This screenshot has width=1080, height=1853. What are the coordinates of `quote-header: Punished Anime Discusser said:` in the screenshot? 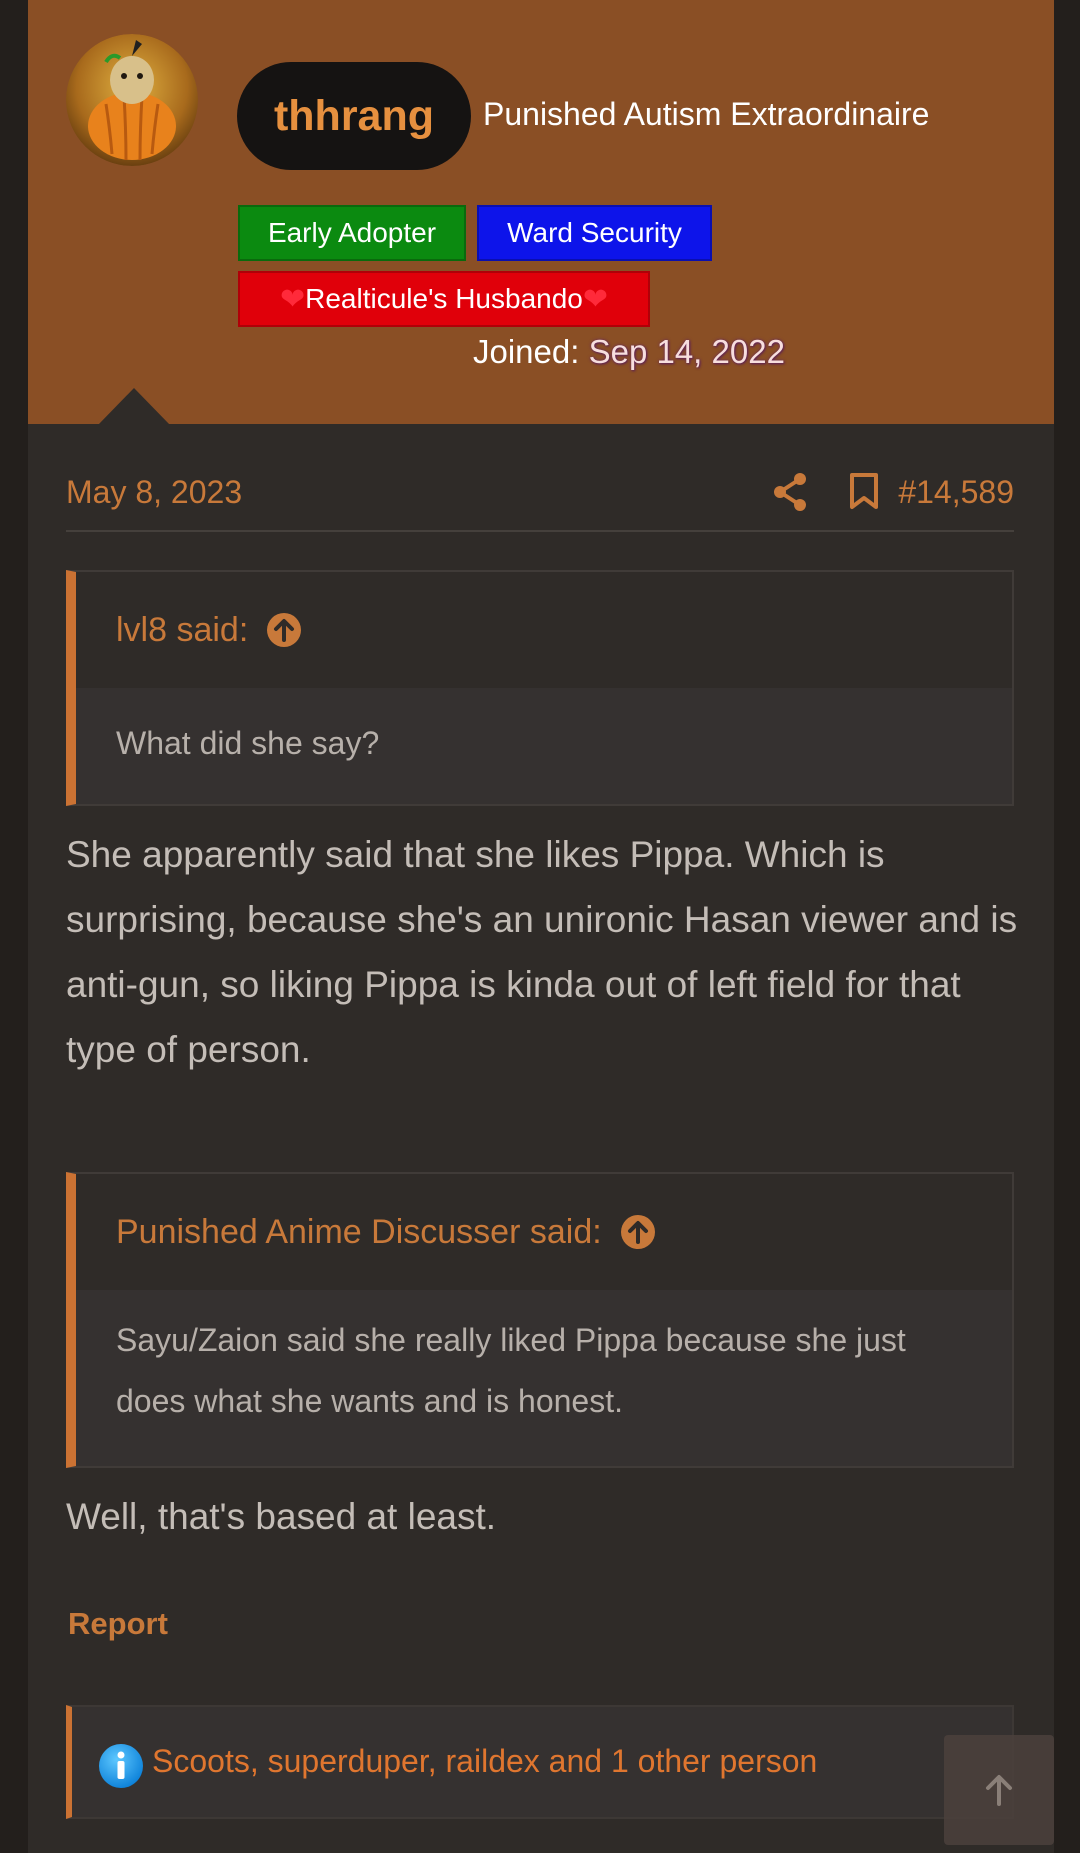 It's located at (544, 1232).